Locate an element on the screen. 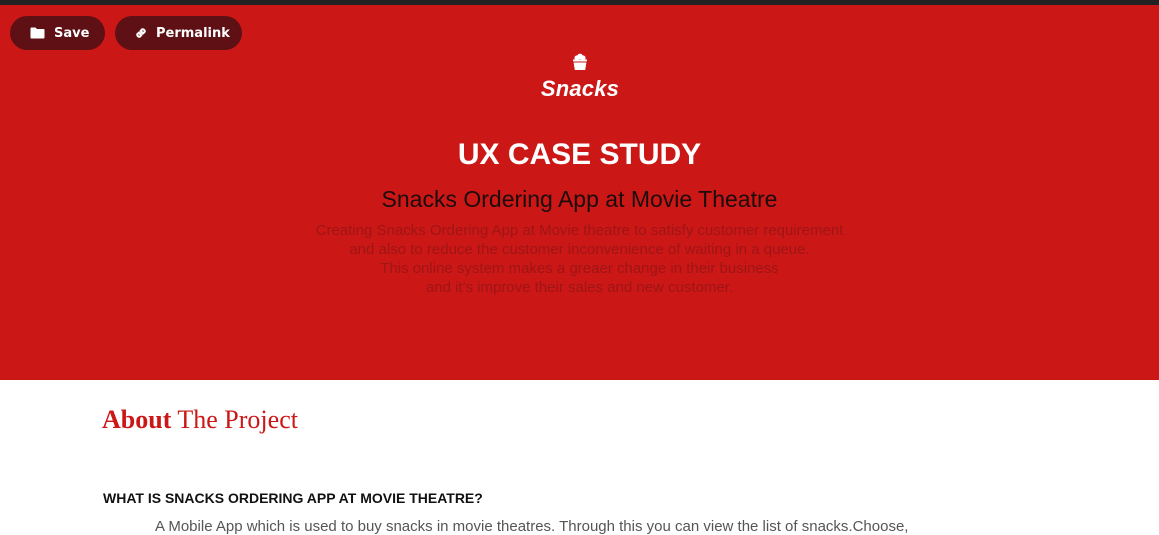  permalink-button: Permalink is located at coordinates (178, 33).